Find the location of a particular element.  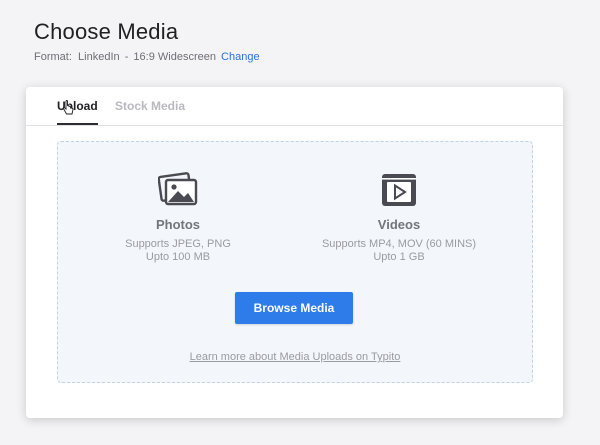

video-play-icon is located at coordinates (399, 190).